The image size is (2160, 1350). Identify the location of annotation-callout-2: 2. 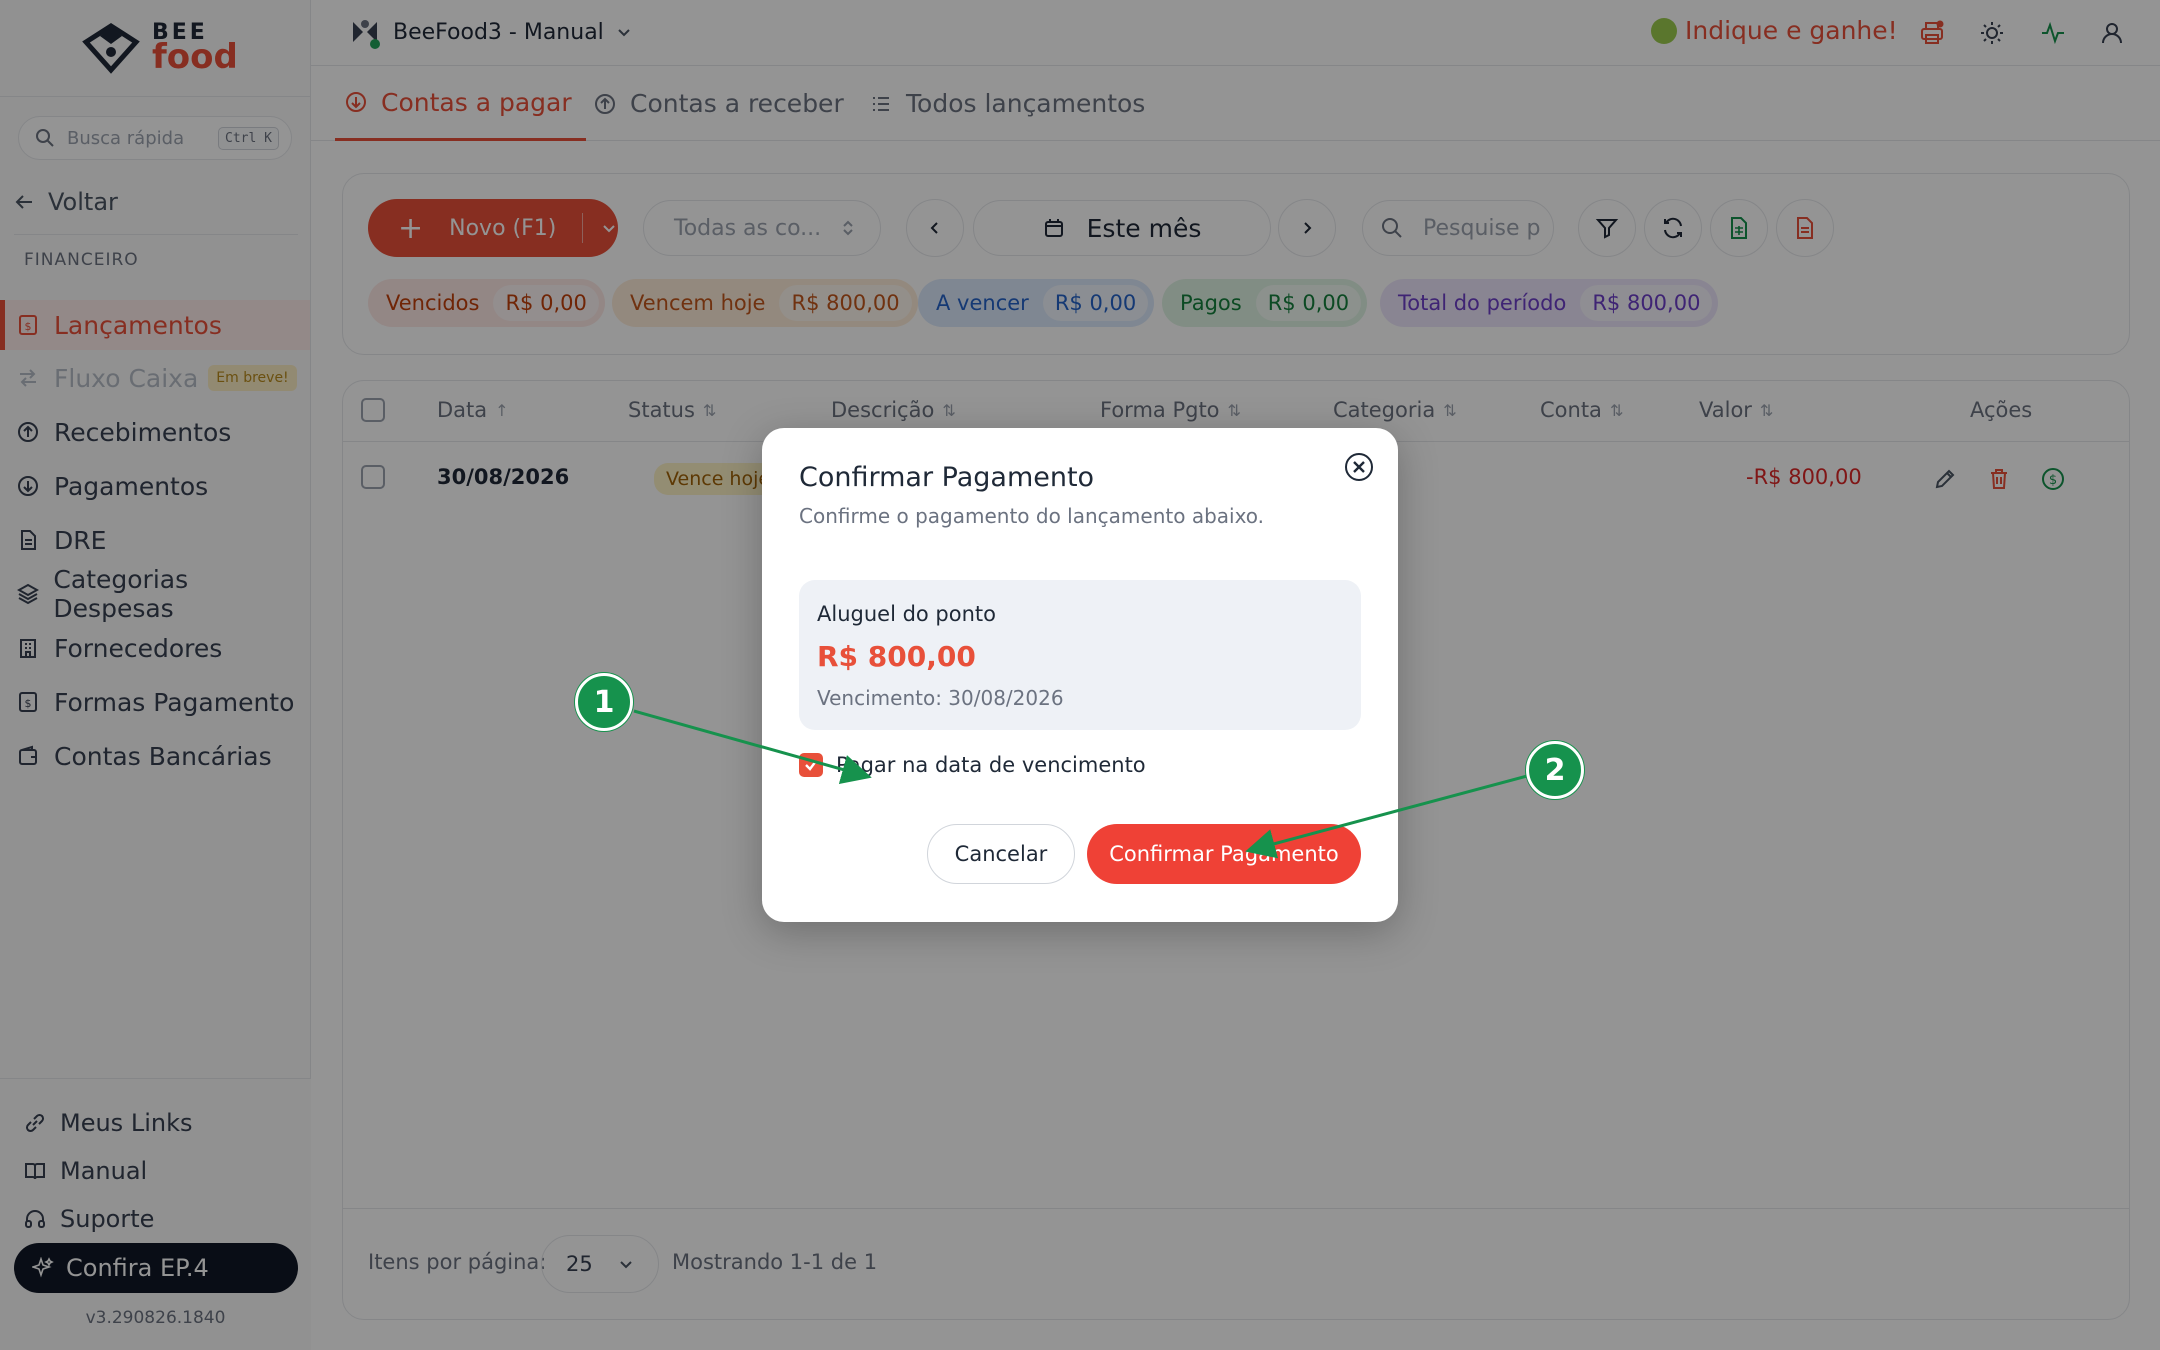
(1555, 770).